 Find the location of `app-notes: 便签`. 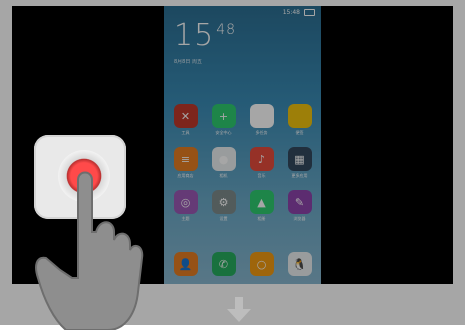

app-notes: 便签 is located at coordinates (299, 122).